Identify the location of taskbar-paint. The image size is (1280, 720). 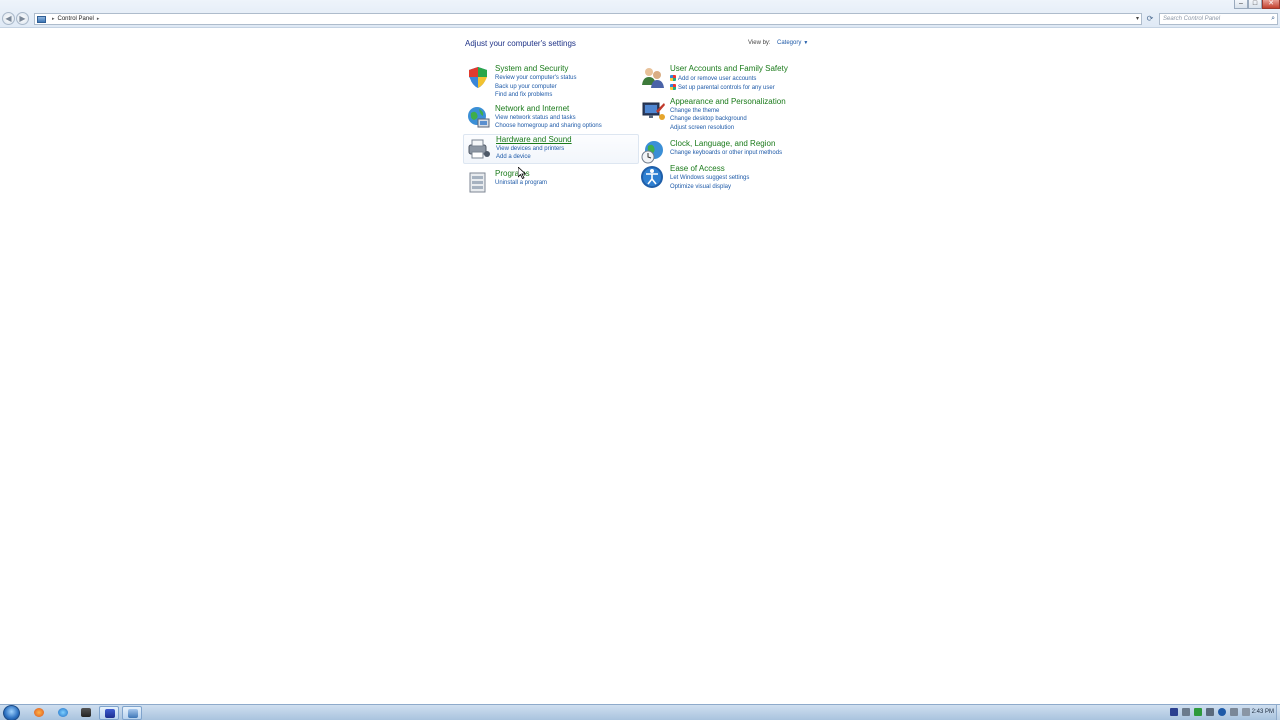
(109, 713).